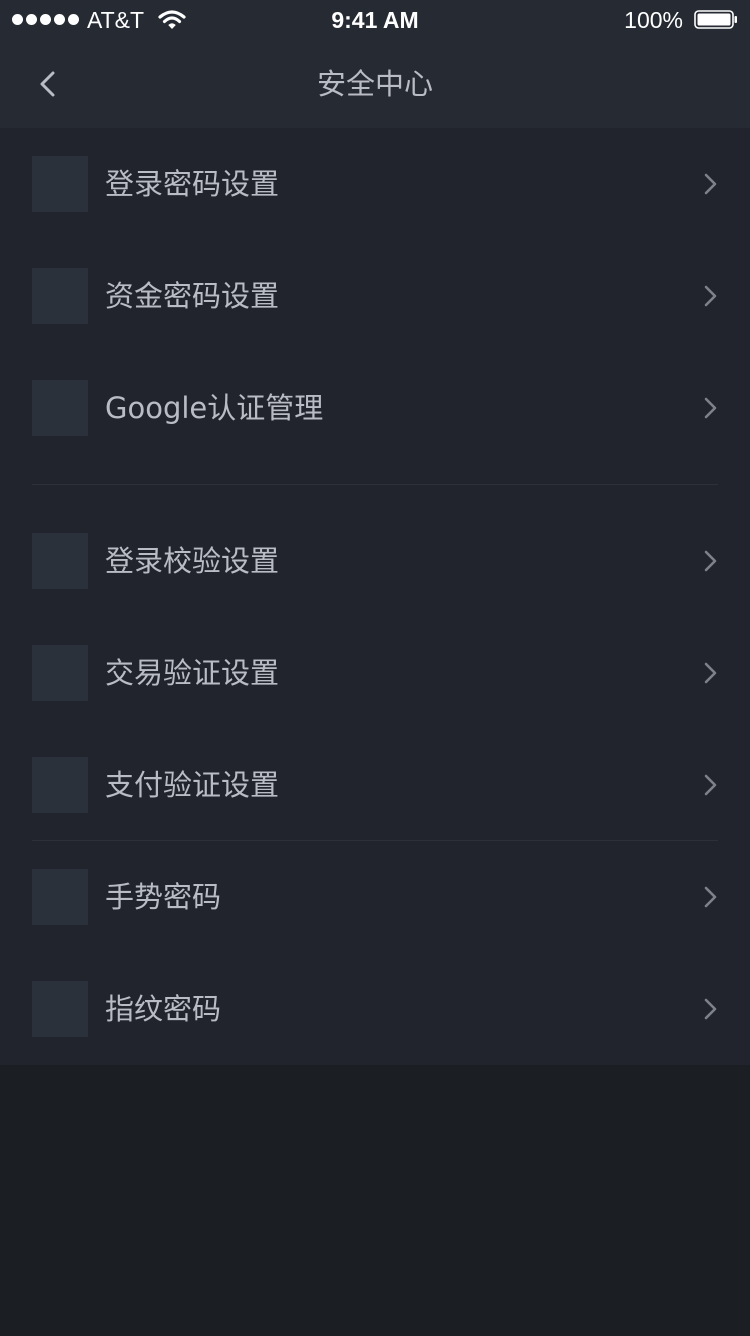  I want to click on list-item-label: 手势密码, so click(163, 897).